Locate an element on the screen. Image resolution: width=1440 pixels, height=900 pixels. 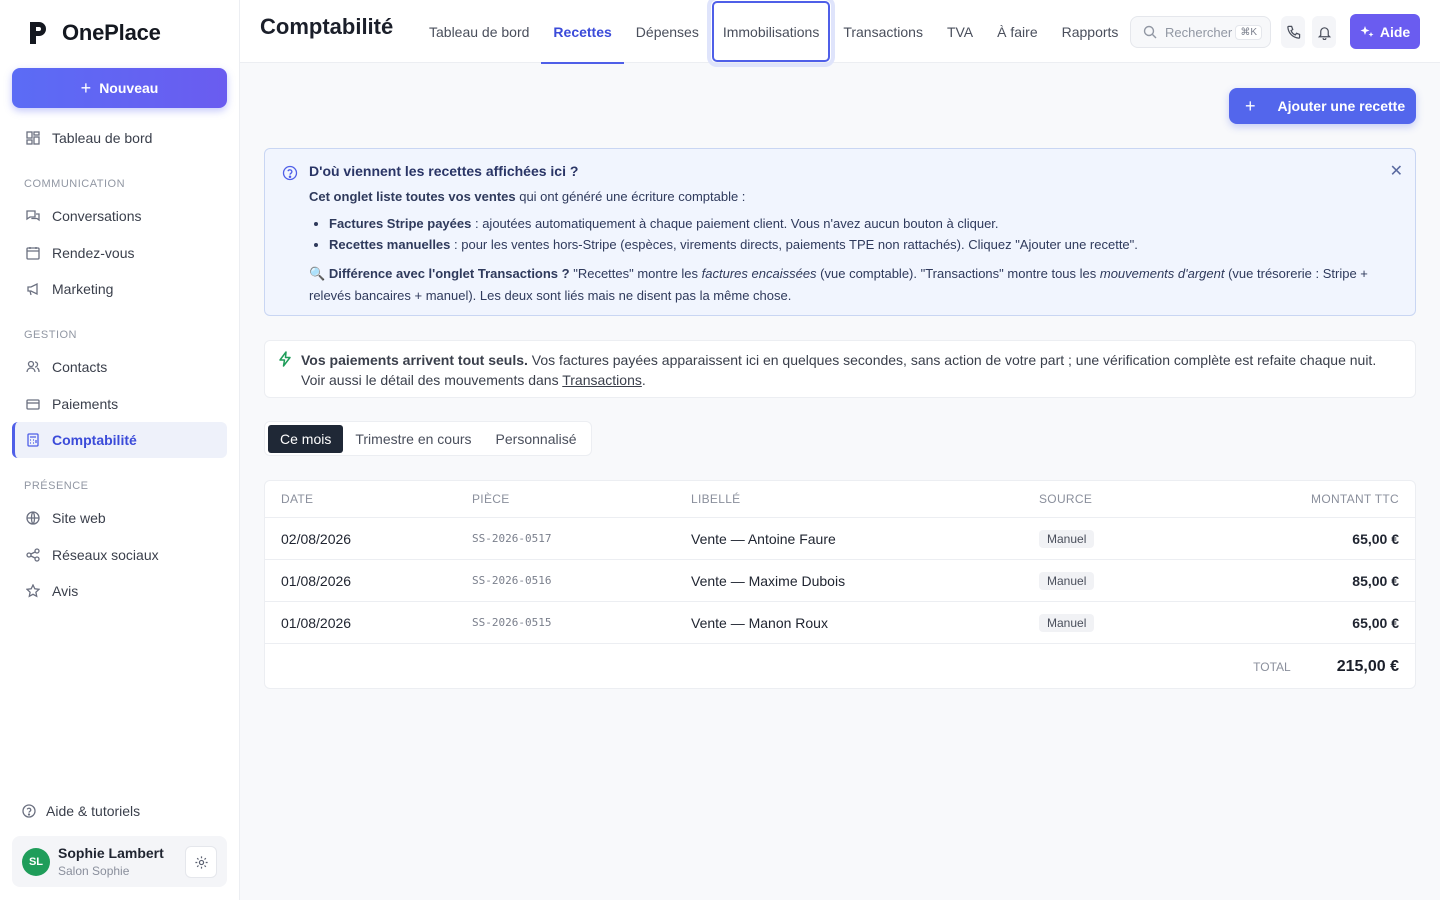
sidebar-item-label: Paiements is located at coordinates (85, 403).